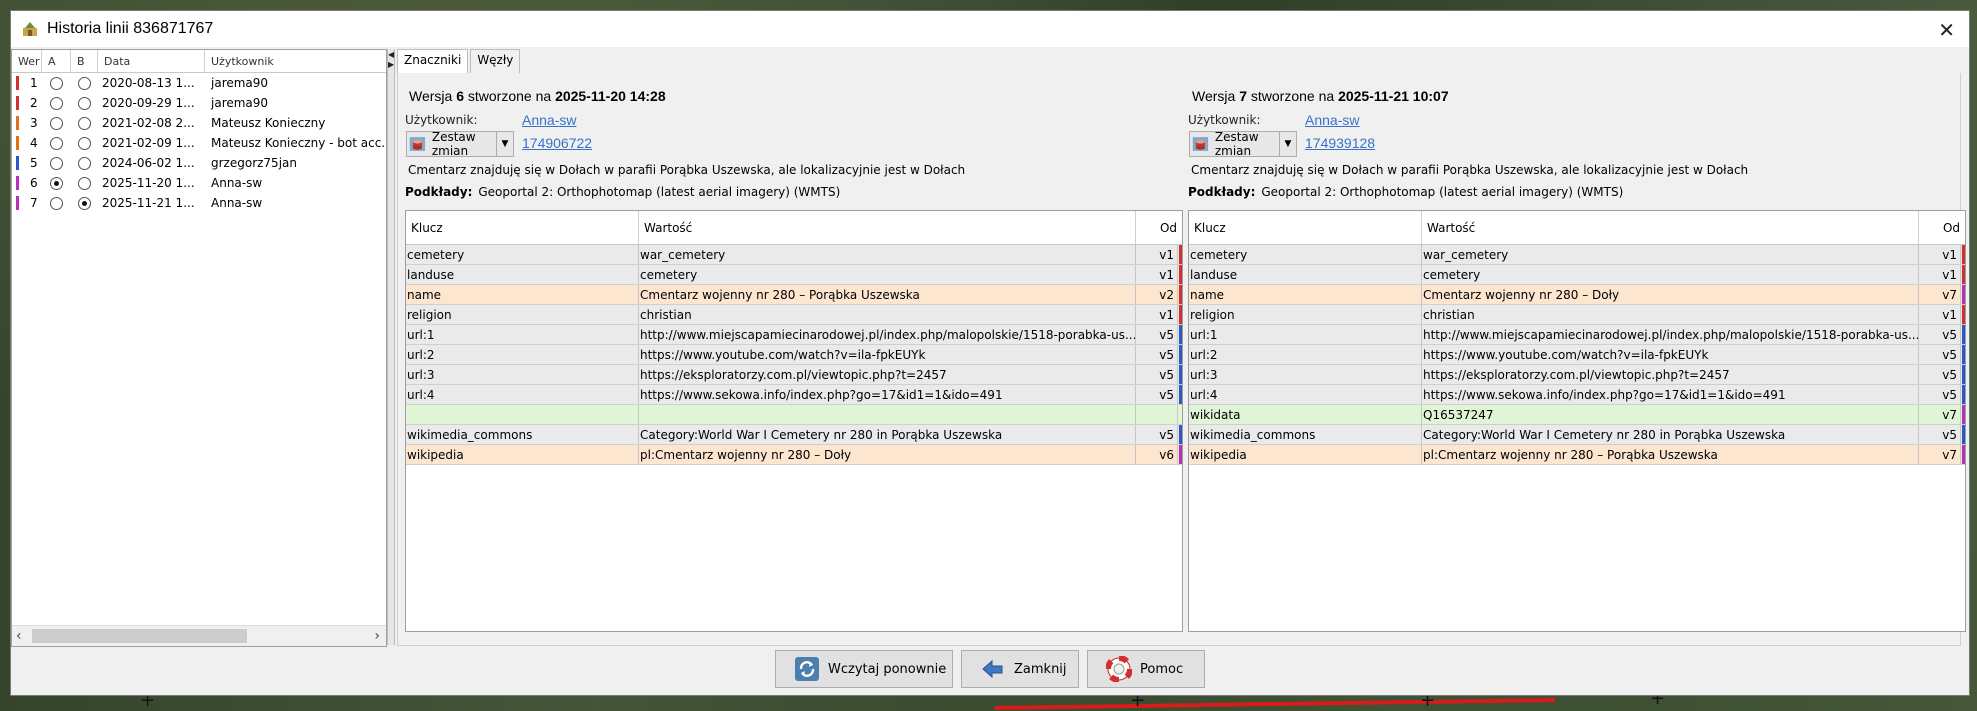  I want to click on version-color-marker, so click(17, 203).